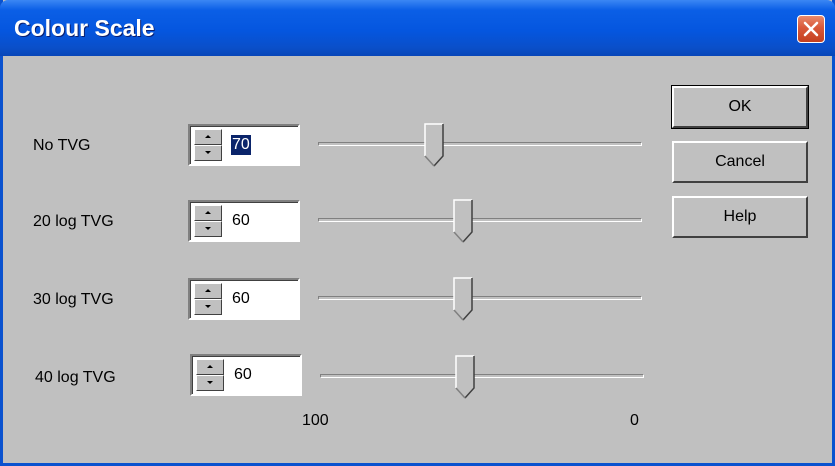 This screenshot has width=835, height=466. I want to click on slider-thumb-40-log-tvg, so click(465, 377).